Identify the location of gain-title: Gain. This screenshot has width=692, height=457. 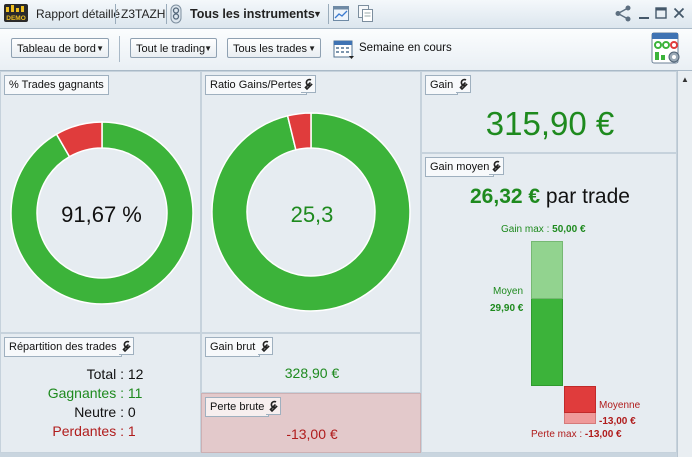
(442, 85).